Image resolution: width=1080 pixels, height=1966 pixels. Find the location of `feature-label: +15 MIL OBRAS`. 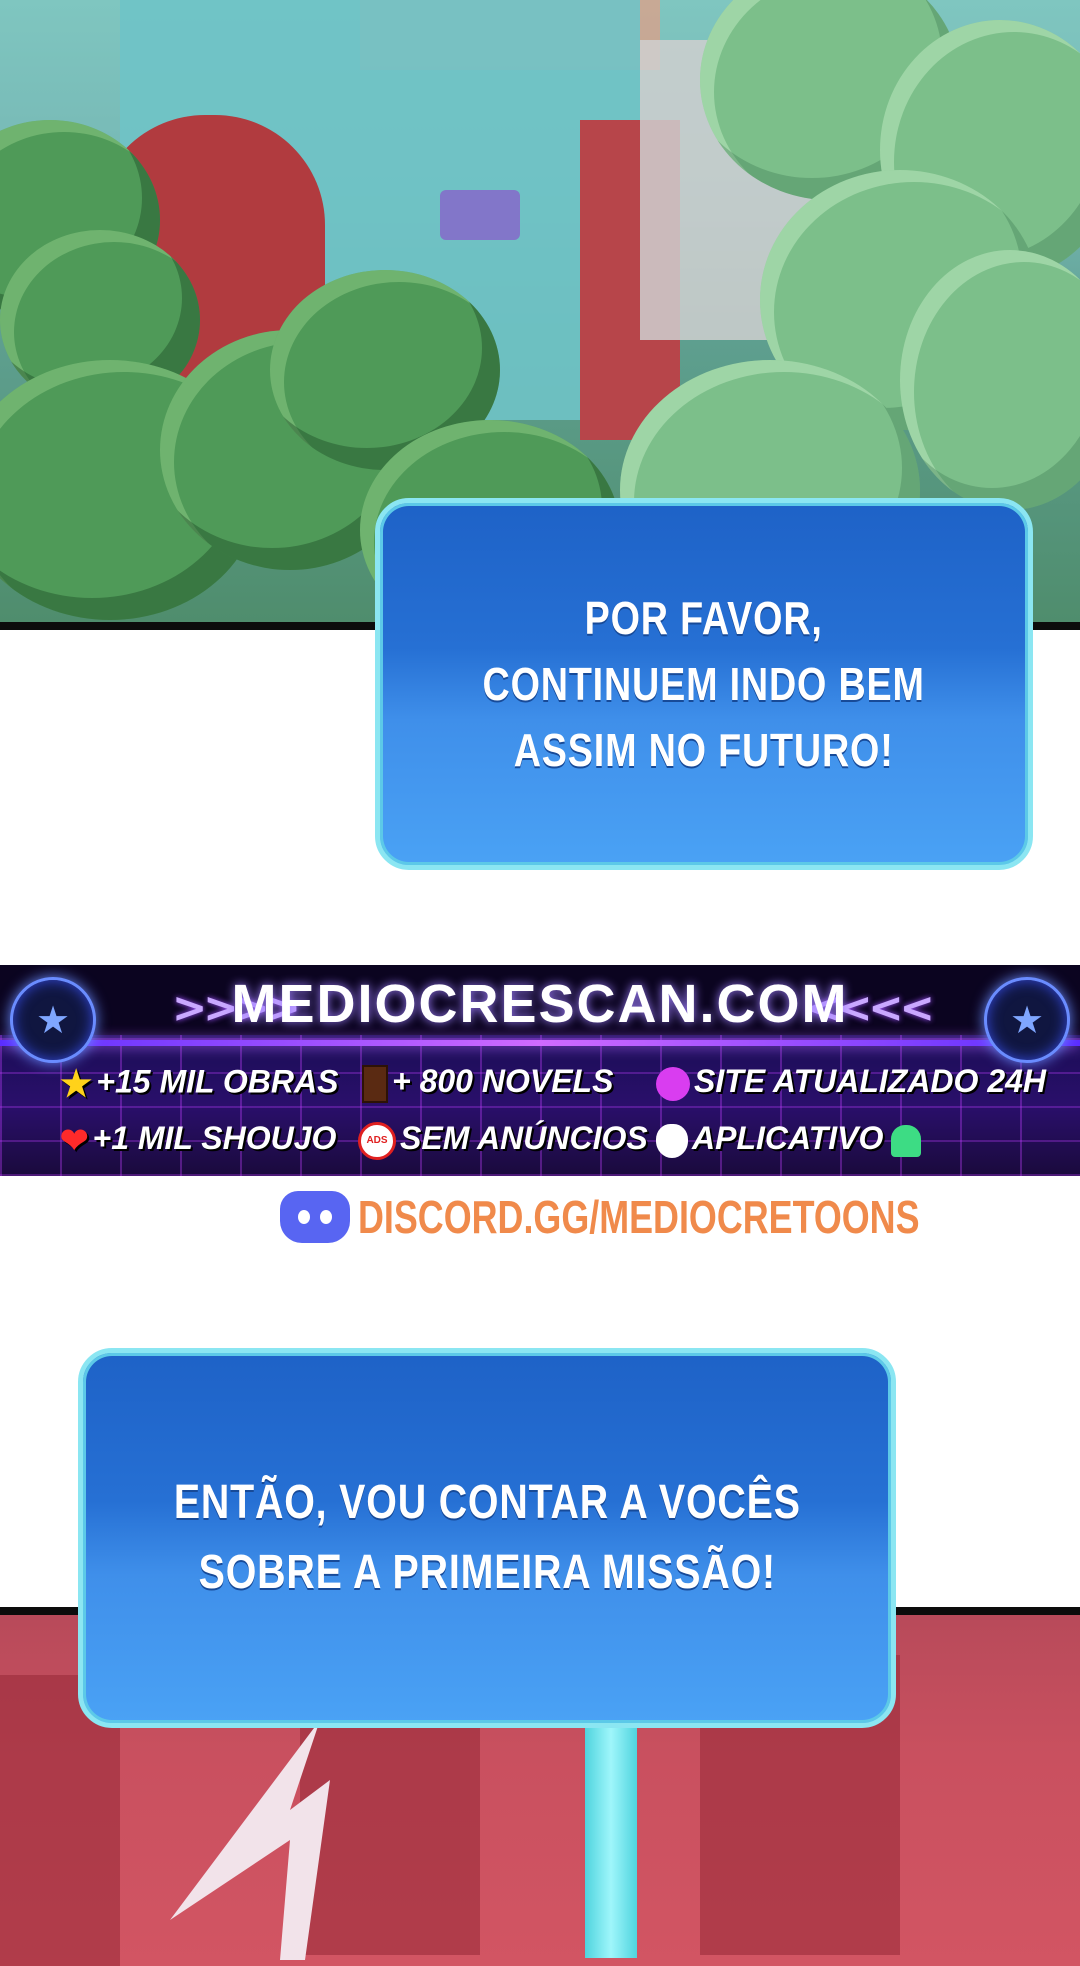

feature-label: +15 MIL OBRAS is located at coordinates (217, 1081).